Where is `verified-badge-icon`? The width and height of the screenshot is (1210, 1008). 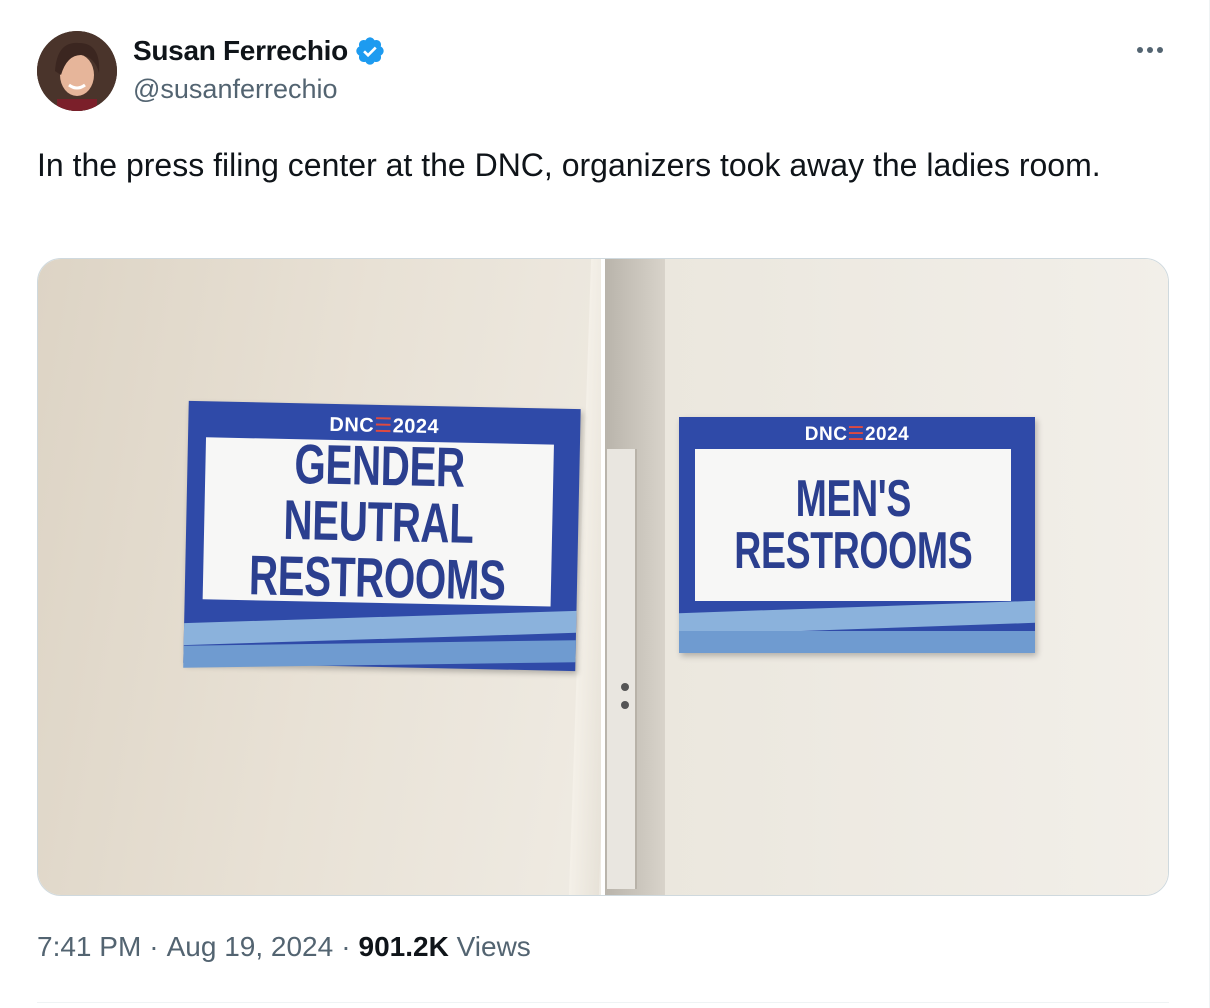
verified-badge-icon is located at coordinates (370, 51).